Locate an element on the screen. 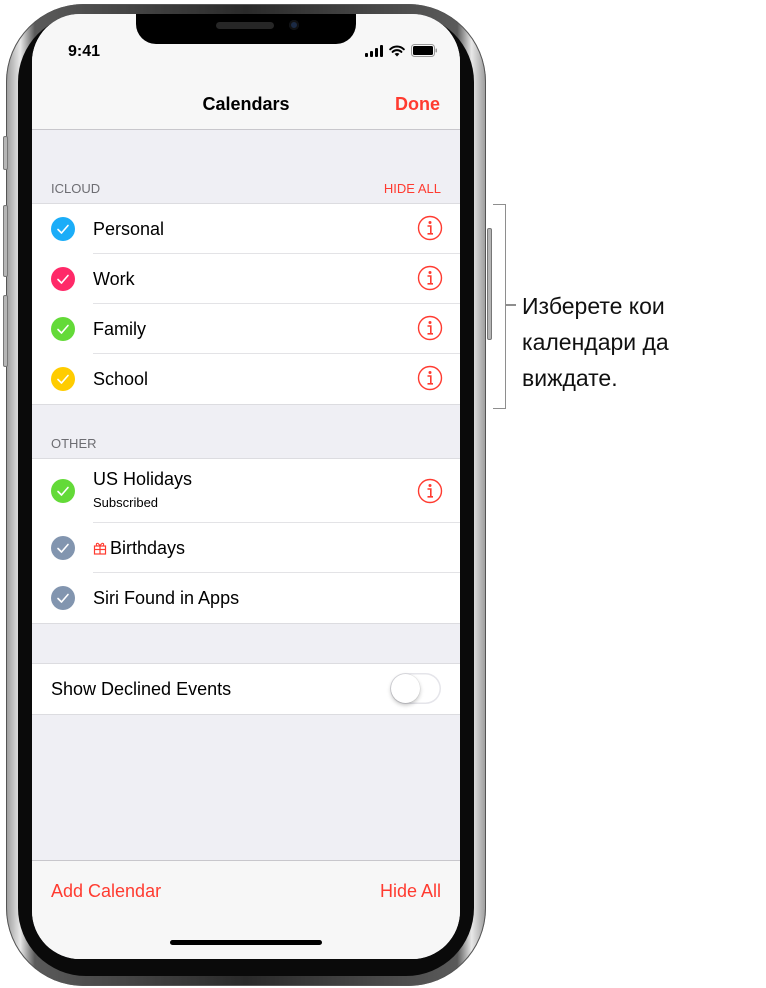 Image resolution: width=766 pixels, height=988 pixels. calendar-name: Family is located at coordinates (119, 329).